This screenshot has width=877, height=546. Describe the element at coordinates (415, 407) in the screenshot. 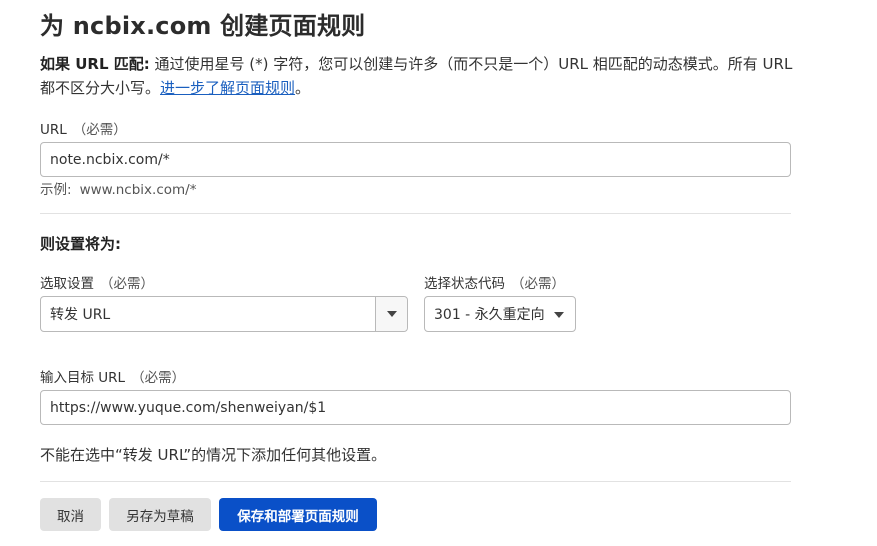

I see `target-url-input: https://www.yuque.com/shenweiyan/$1` at that location.